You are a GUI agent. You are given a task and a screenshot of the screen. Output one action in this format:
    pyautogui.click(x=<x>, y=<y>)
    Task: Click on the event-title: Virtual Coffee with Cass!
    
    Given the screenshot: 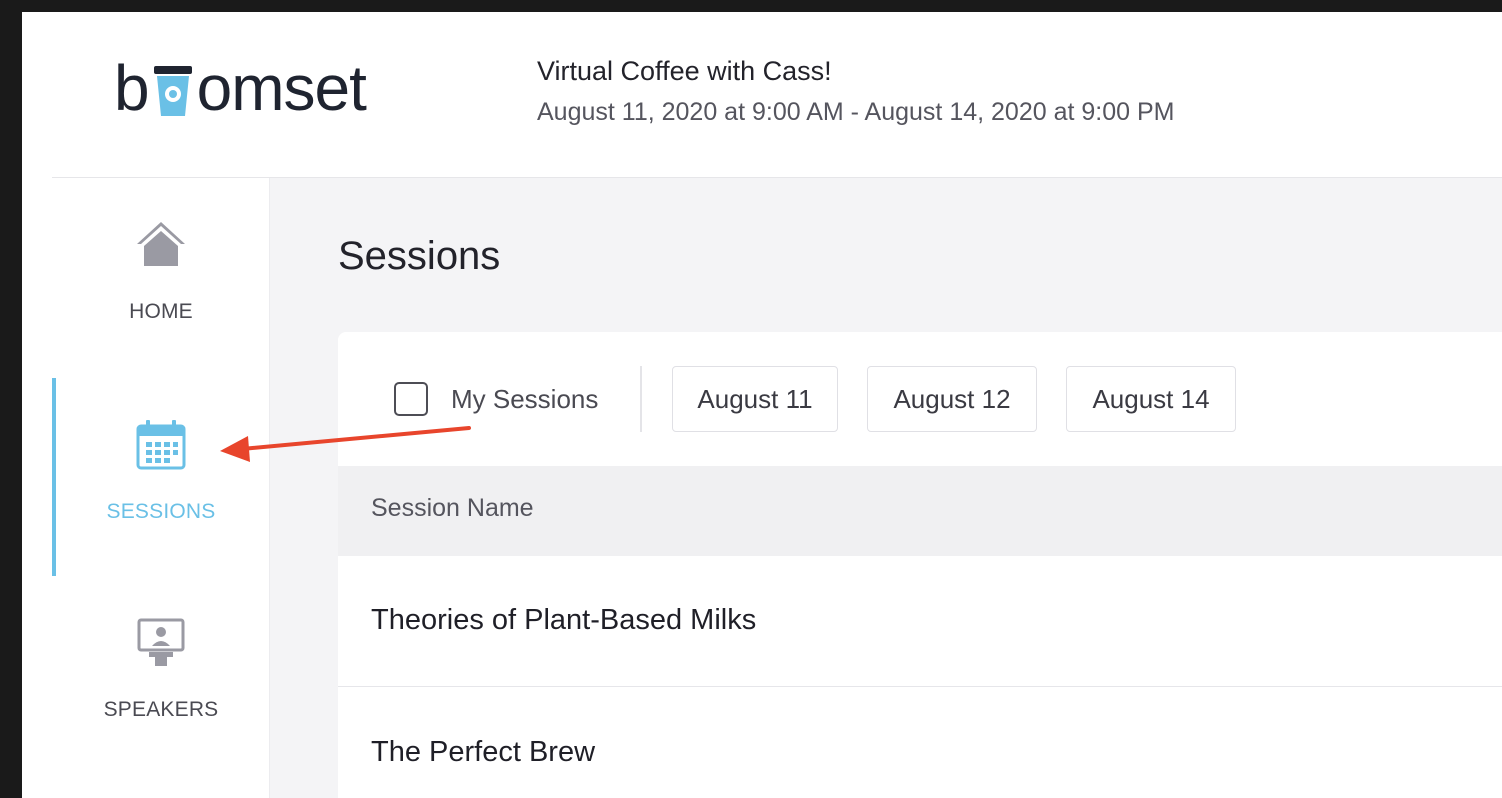 What is the action you would take?
    pyautogui.click(x=684, y=71)
    